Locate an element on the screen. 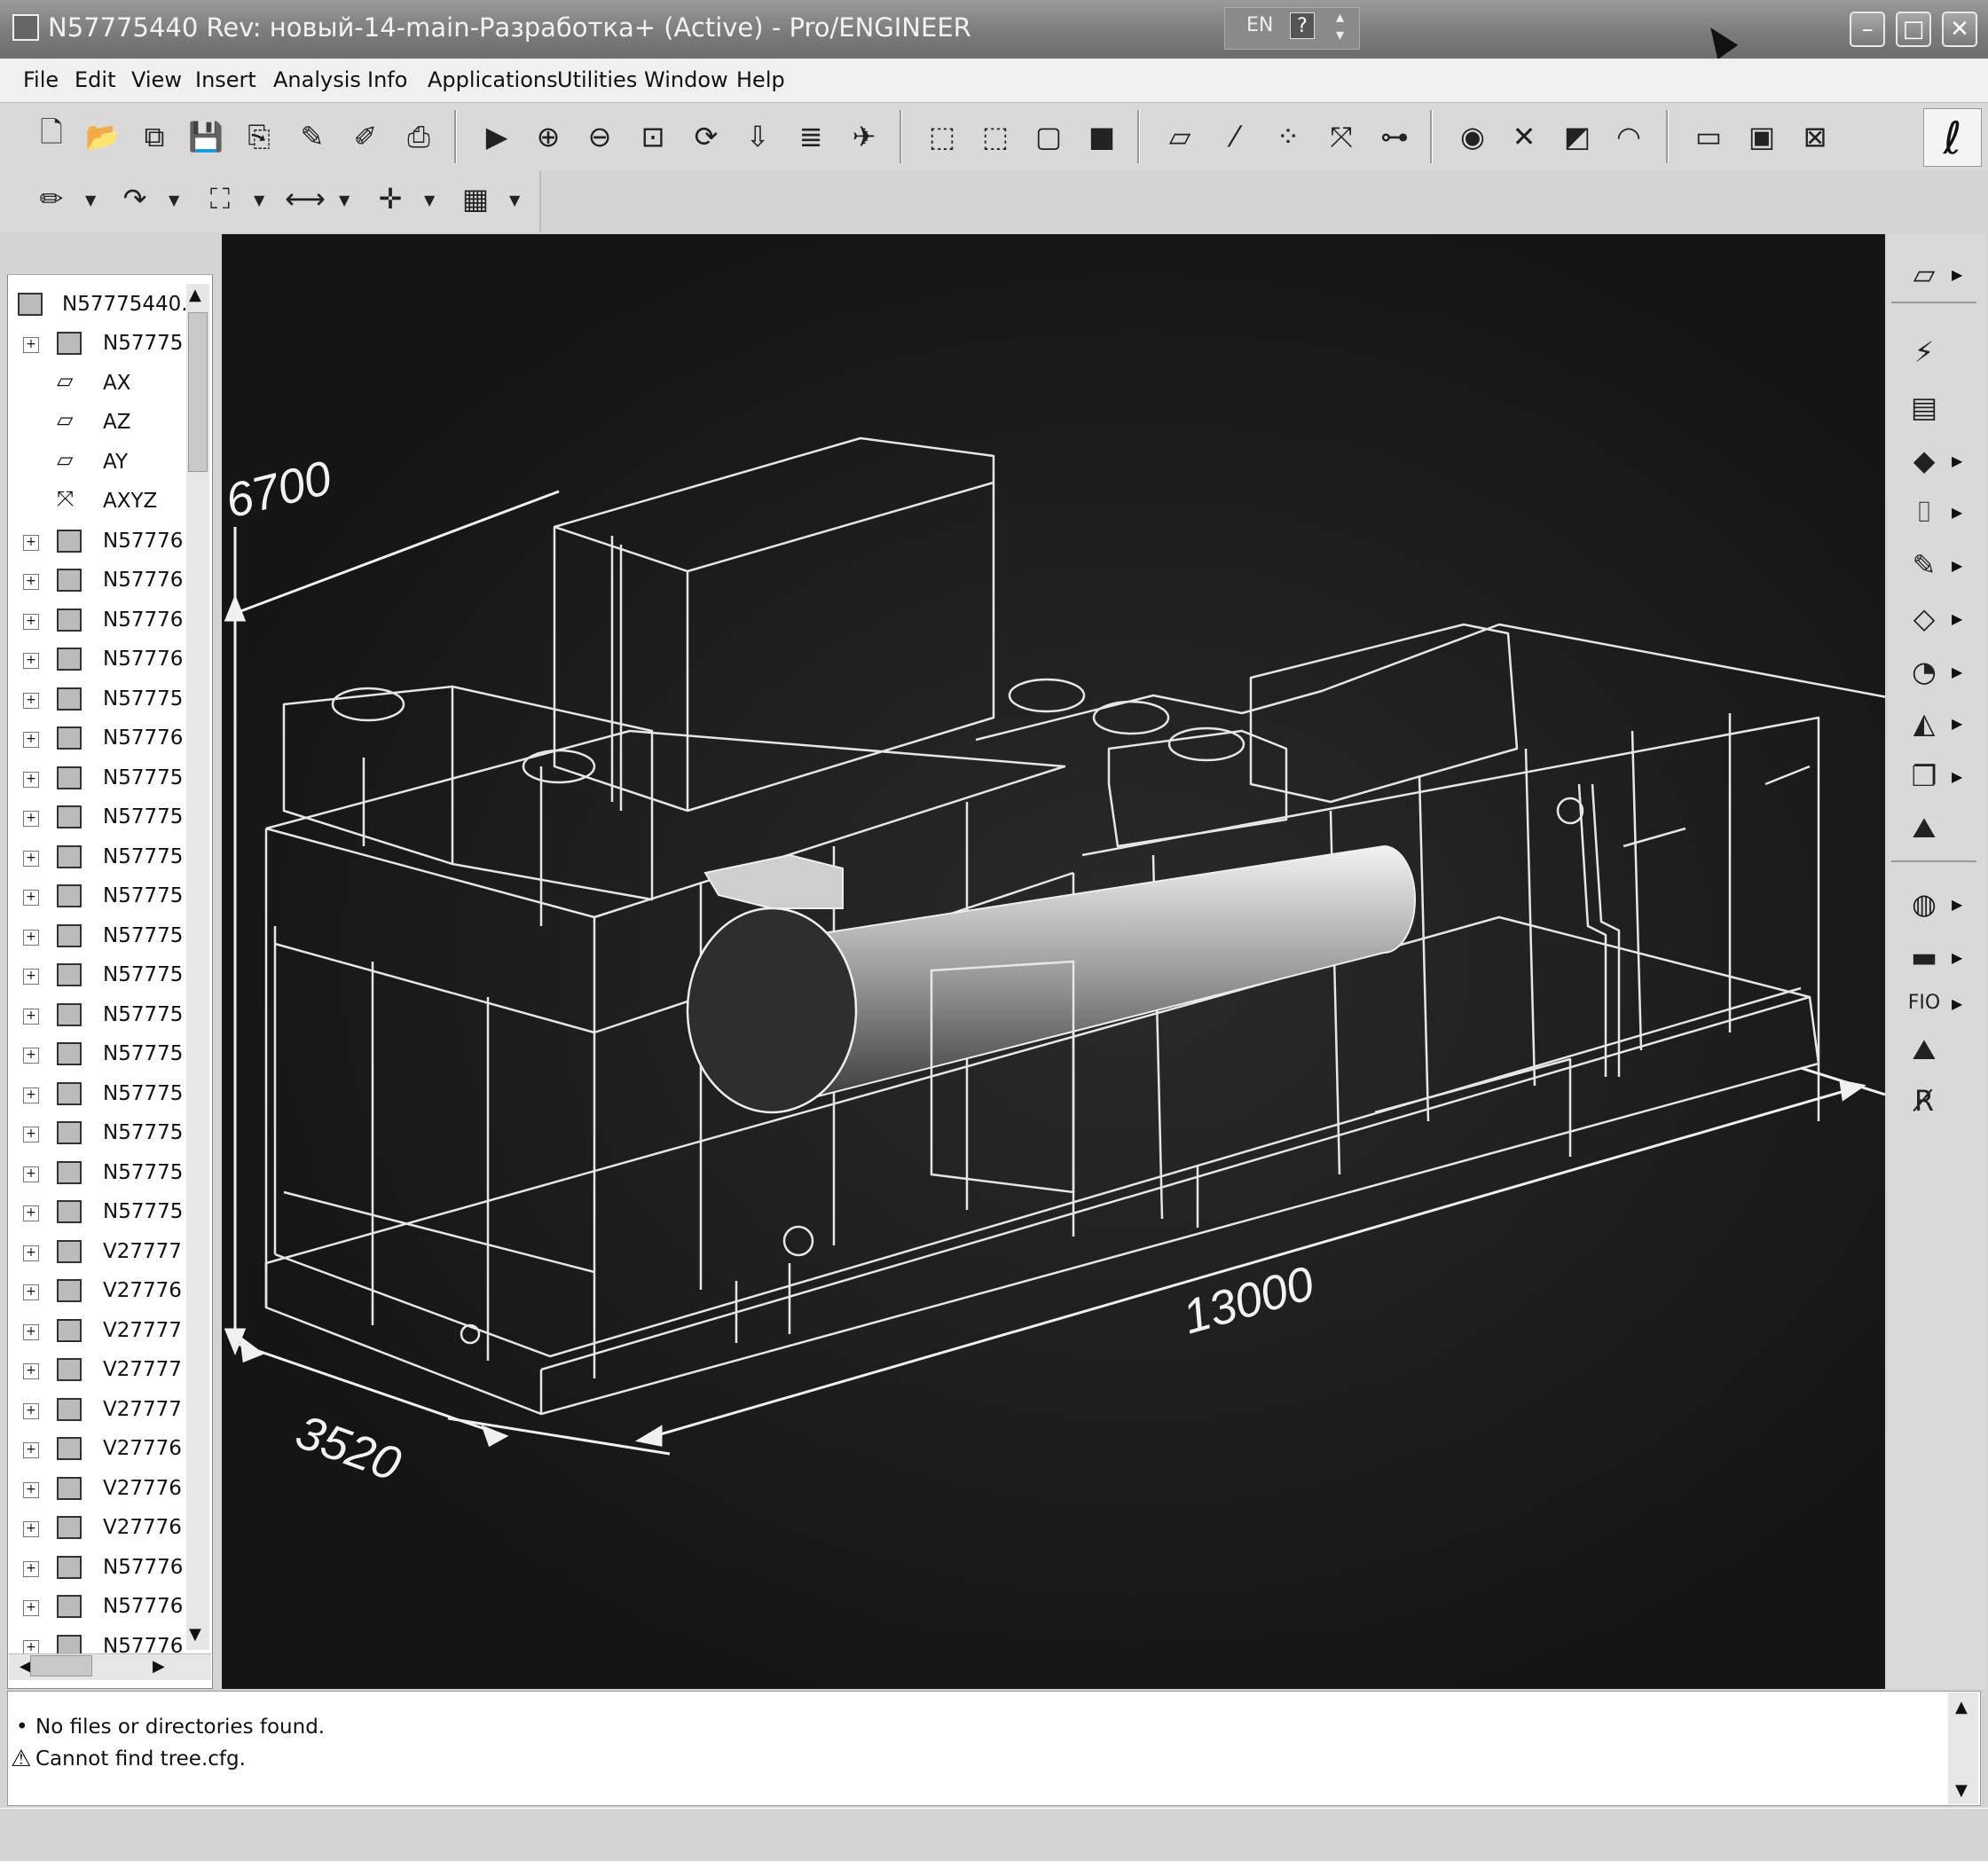 The width and height of the screenshot is (1988, 1861). menu-insert: Insert is located at coordinates (225, 79).